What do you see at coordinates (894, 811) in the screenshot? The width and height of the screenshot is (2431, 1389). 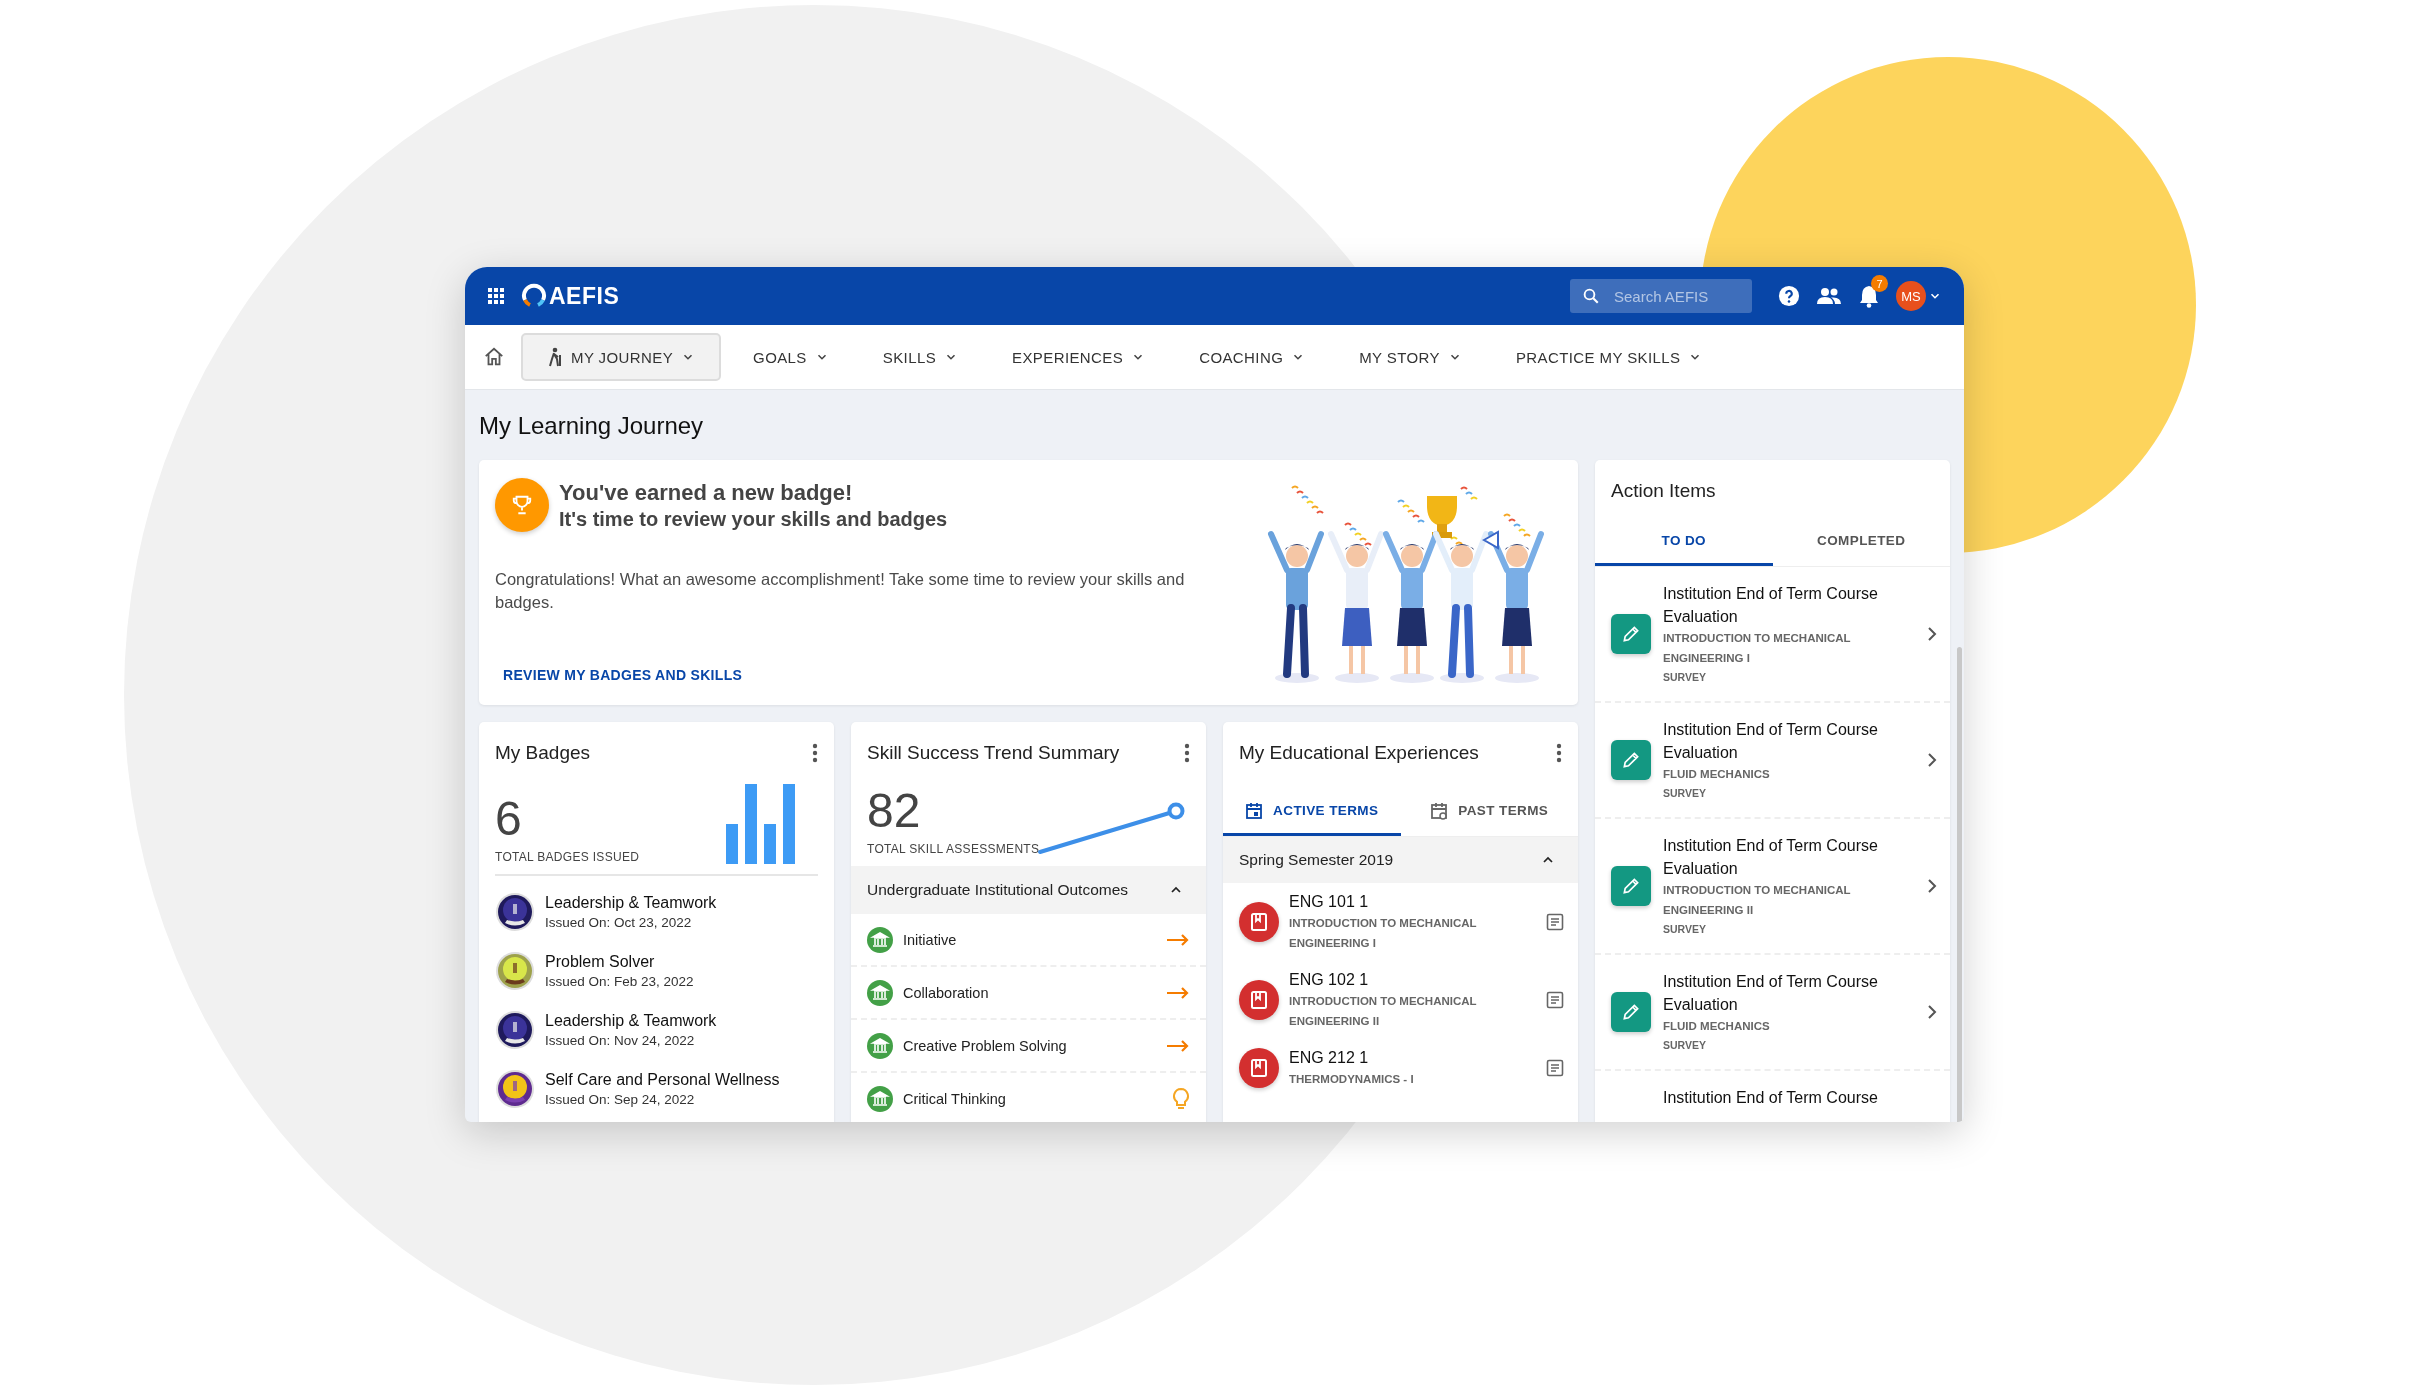 I see `assessment-total: 82` at bounding box center [894, 811].